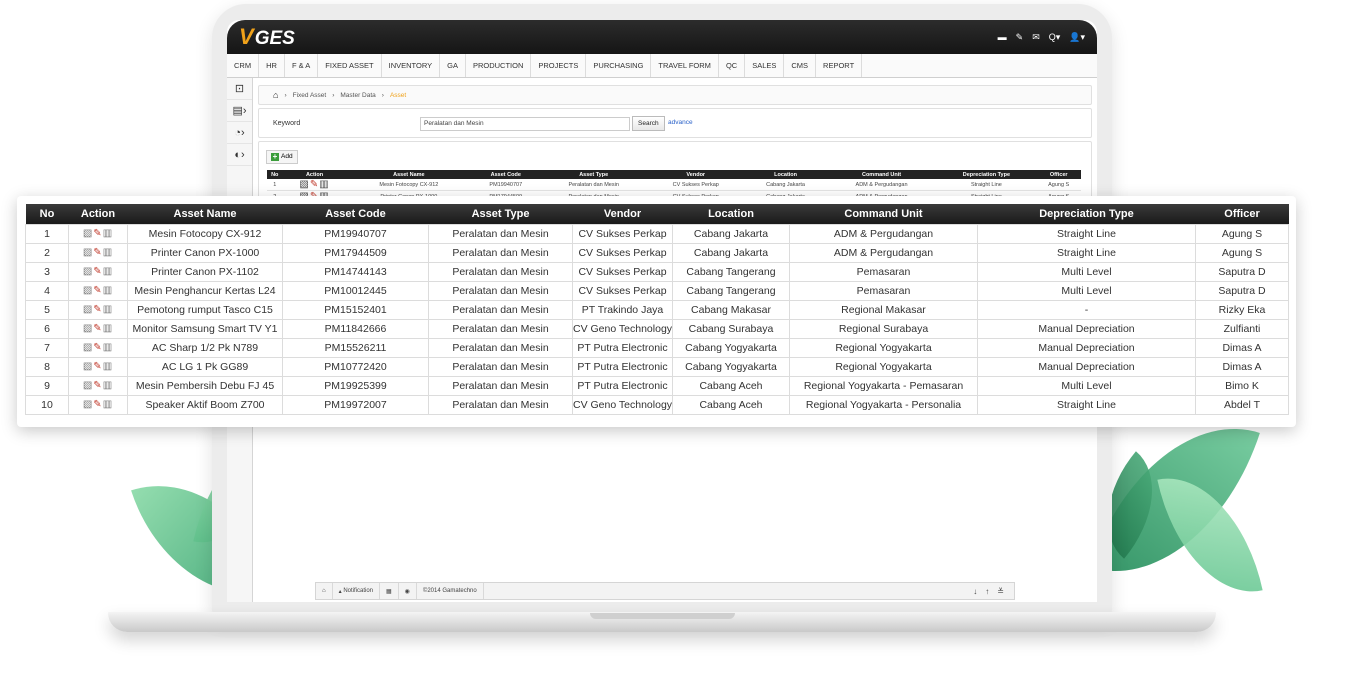 The width and height of the screenshot is (1369, 691). I want to click on breadcrumb-item: Master Data, so click(357, 95).